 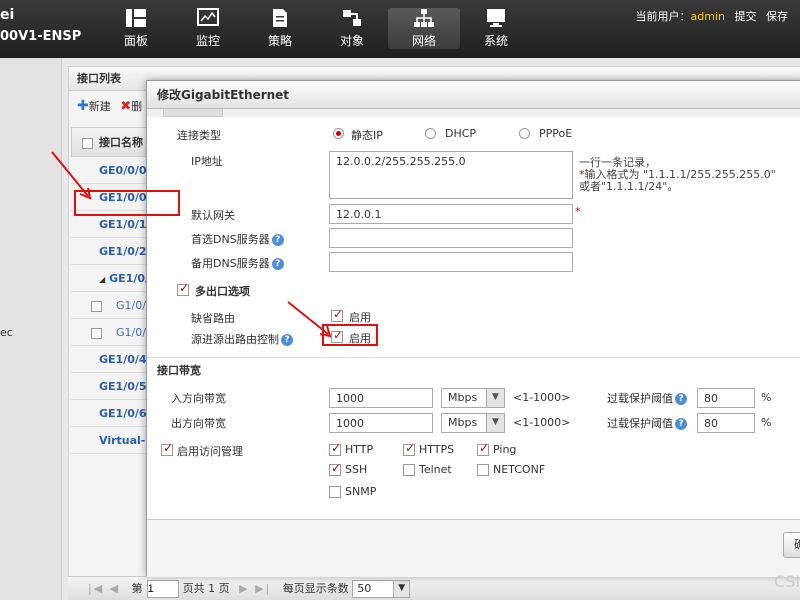 I want to click on http-checkbox, so click(x=335, y=448).